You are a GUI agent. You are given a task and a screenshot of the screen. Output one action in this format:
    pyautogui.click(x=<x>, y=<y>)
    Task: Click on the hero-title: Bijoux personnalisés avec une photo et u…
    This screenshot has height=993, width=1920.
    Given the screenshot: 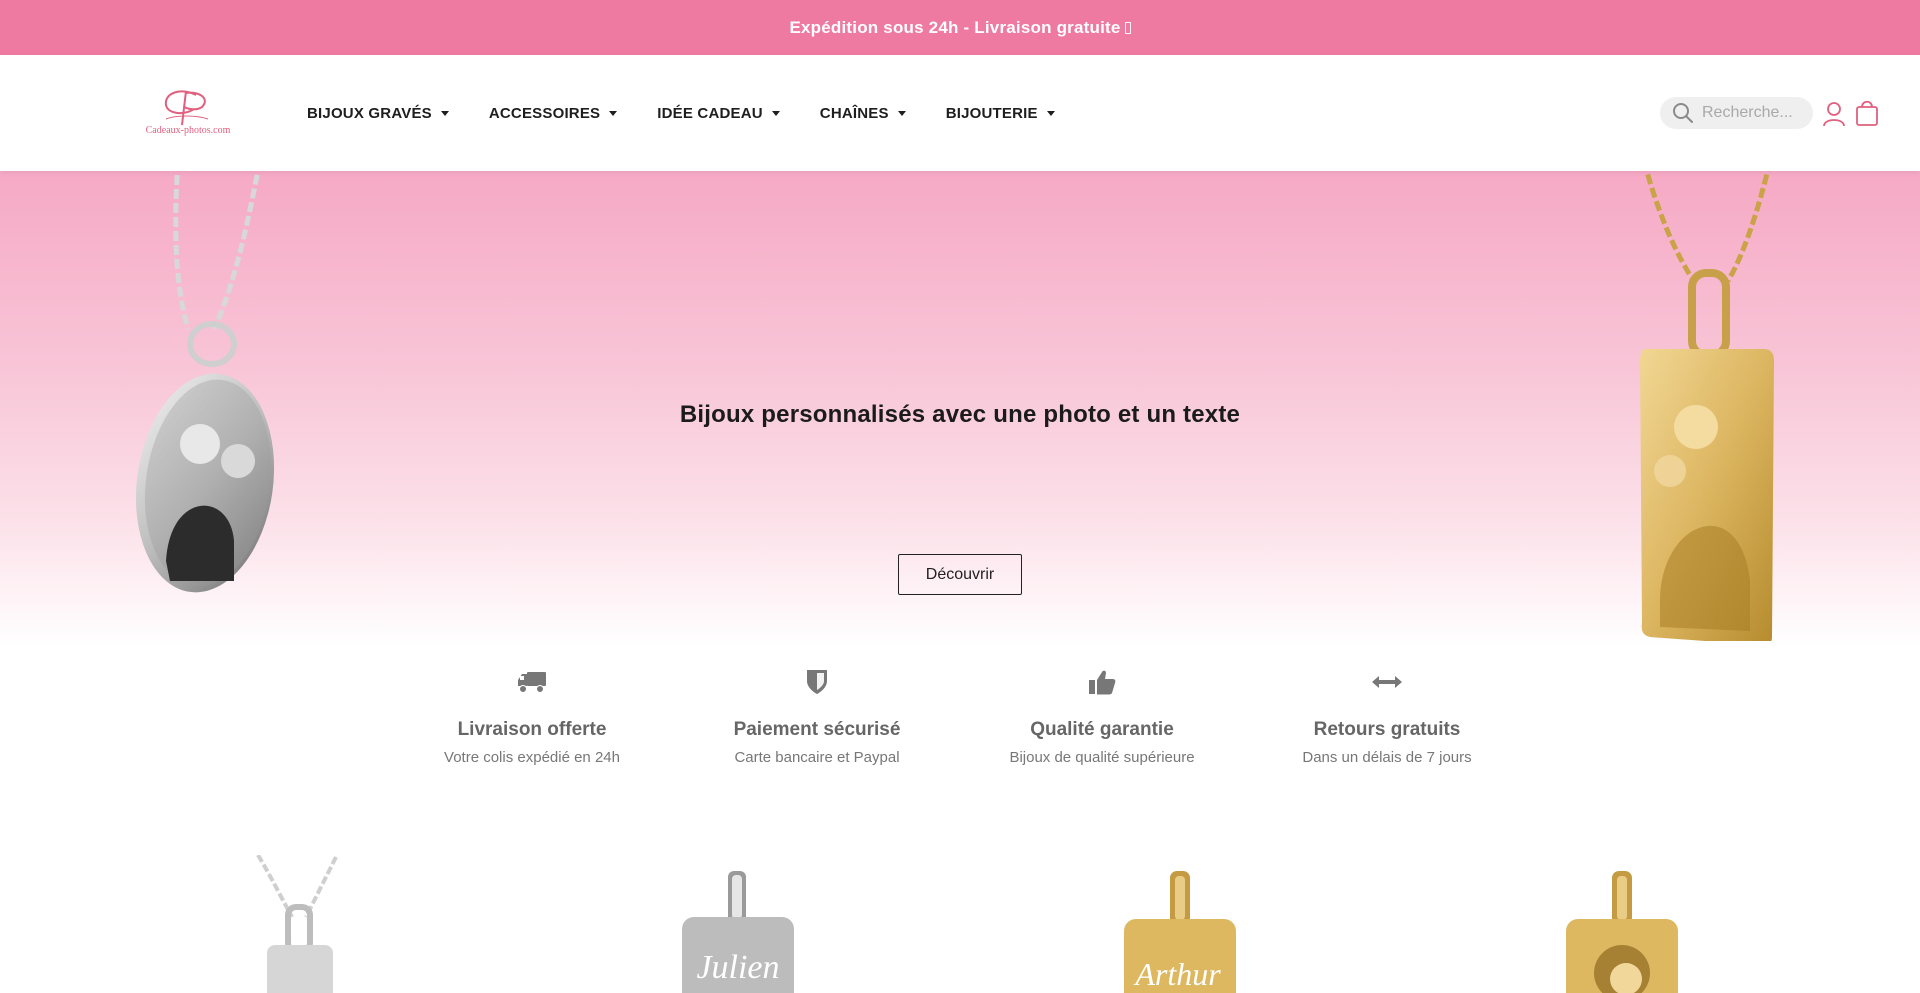 What is the action you would take?
    pyautogui.click(x=960, y=414)
    